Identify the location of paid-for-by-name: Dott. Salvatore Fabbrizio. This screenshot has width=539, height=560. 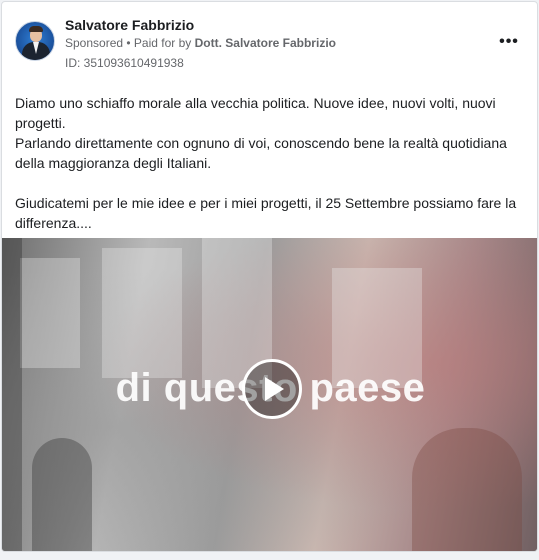
(265, 43).